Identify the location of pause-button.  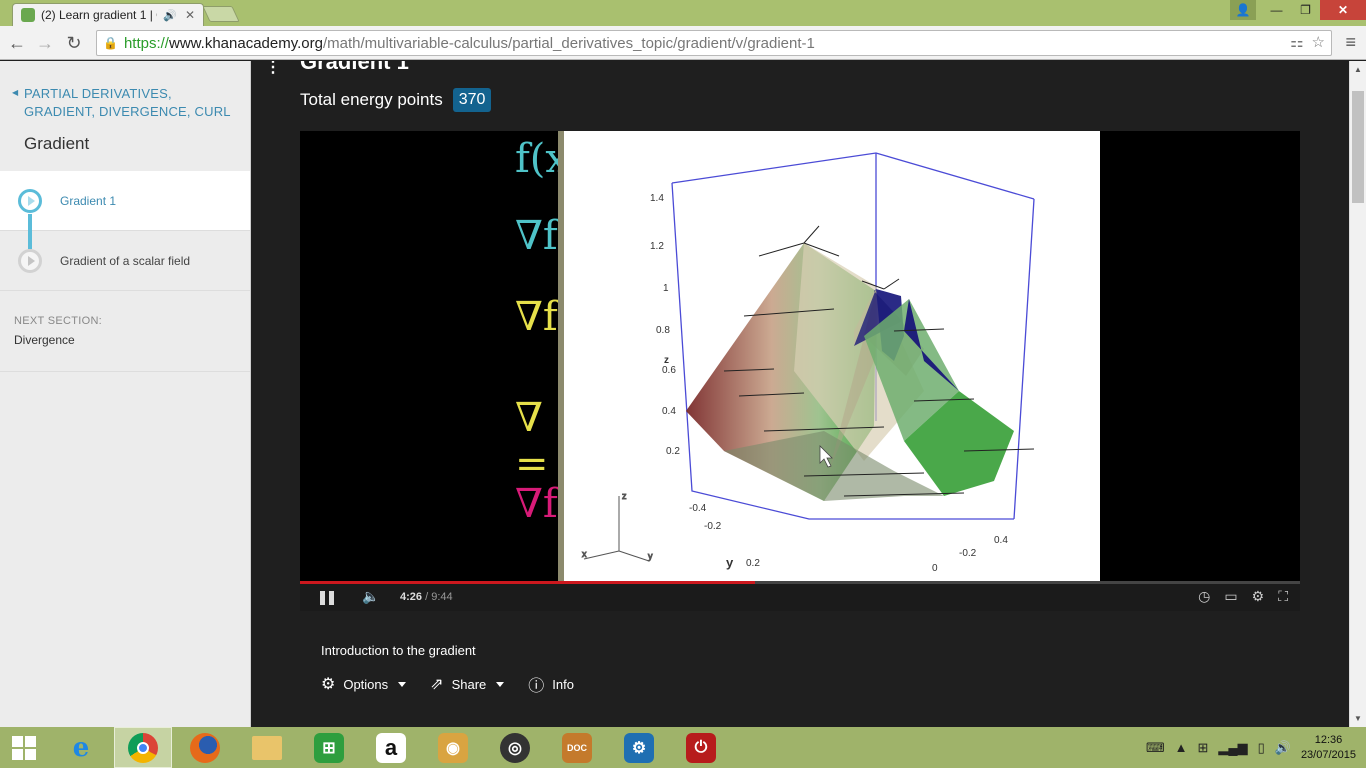
(327, 598).